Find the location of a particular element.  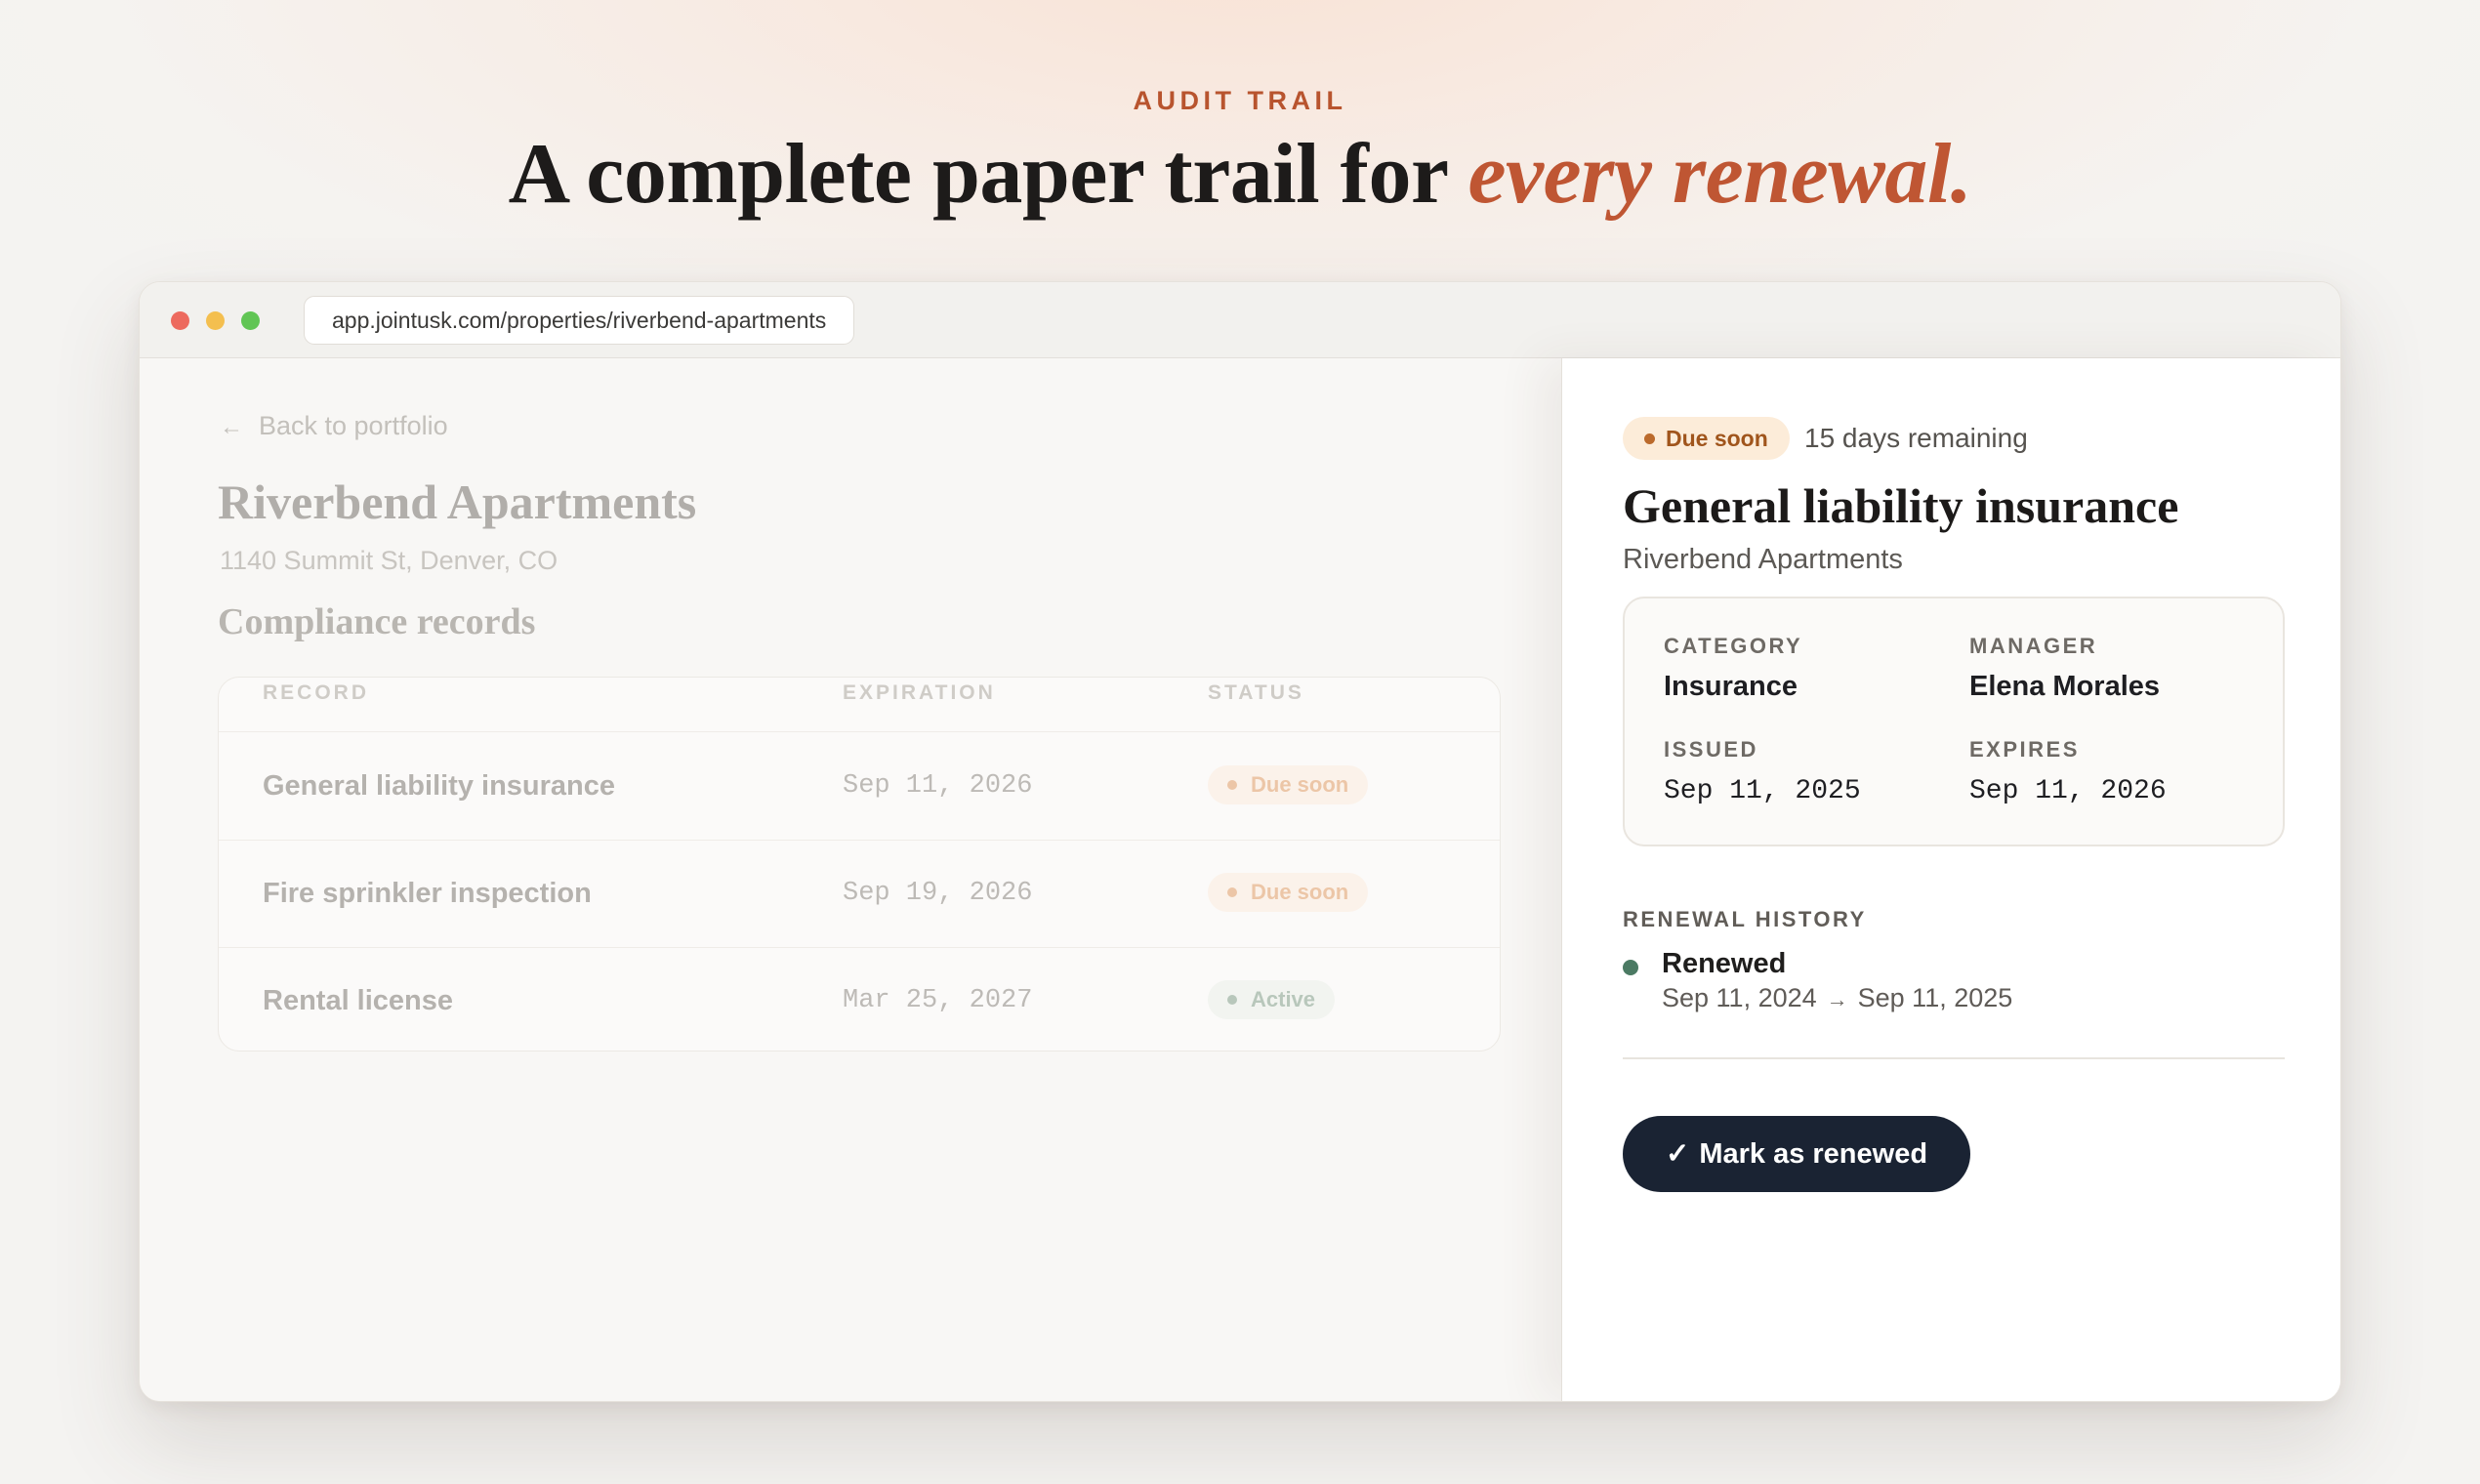

detail-subtitle: Riverbend Apartments is located at coordinates (1763, 560).